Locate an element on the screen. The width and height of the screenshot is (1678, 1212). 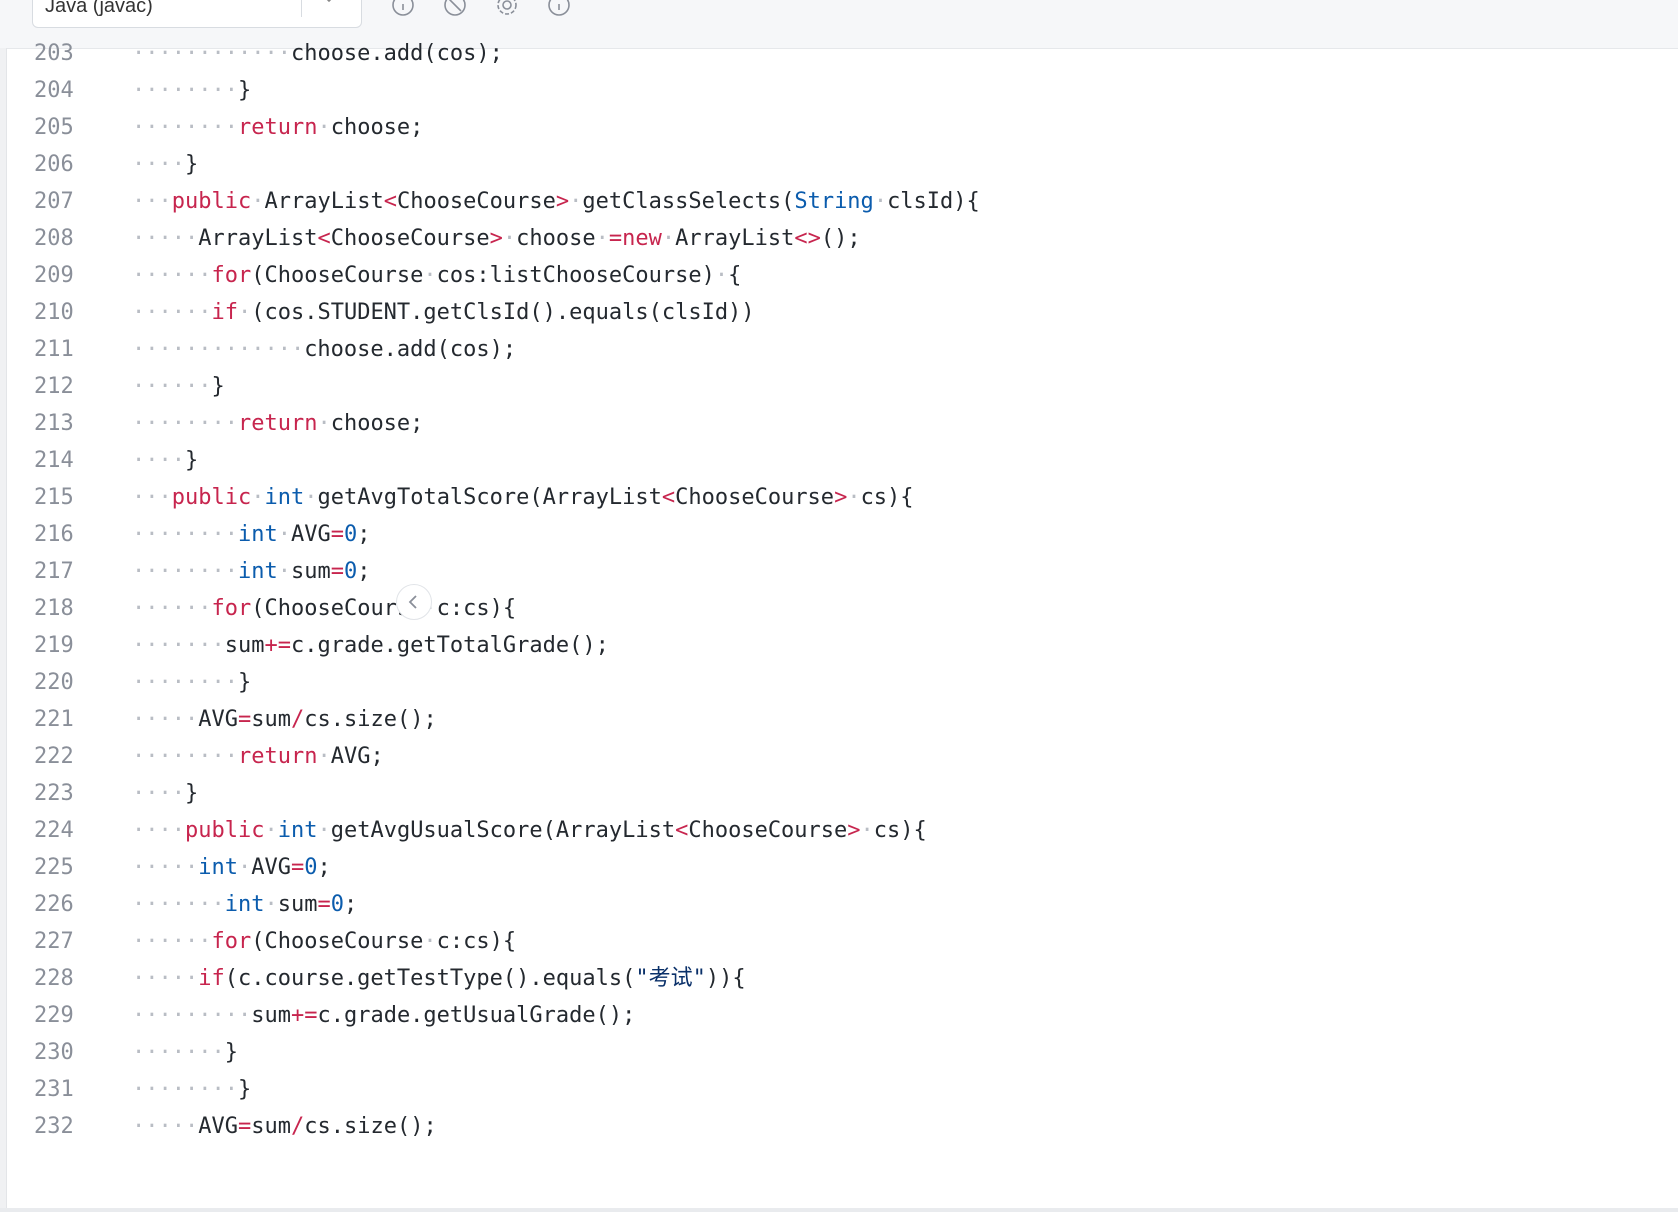
line-number: 203 is located at coordinates (54, 53).